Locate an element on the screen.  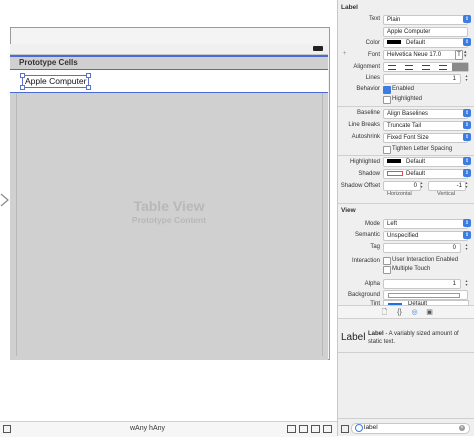
shadow-label: Shadow is located at coordinates (369, 174).